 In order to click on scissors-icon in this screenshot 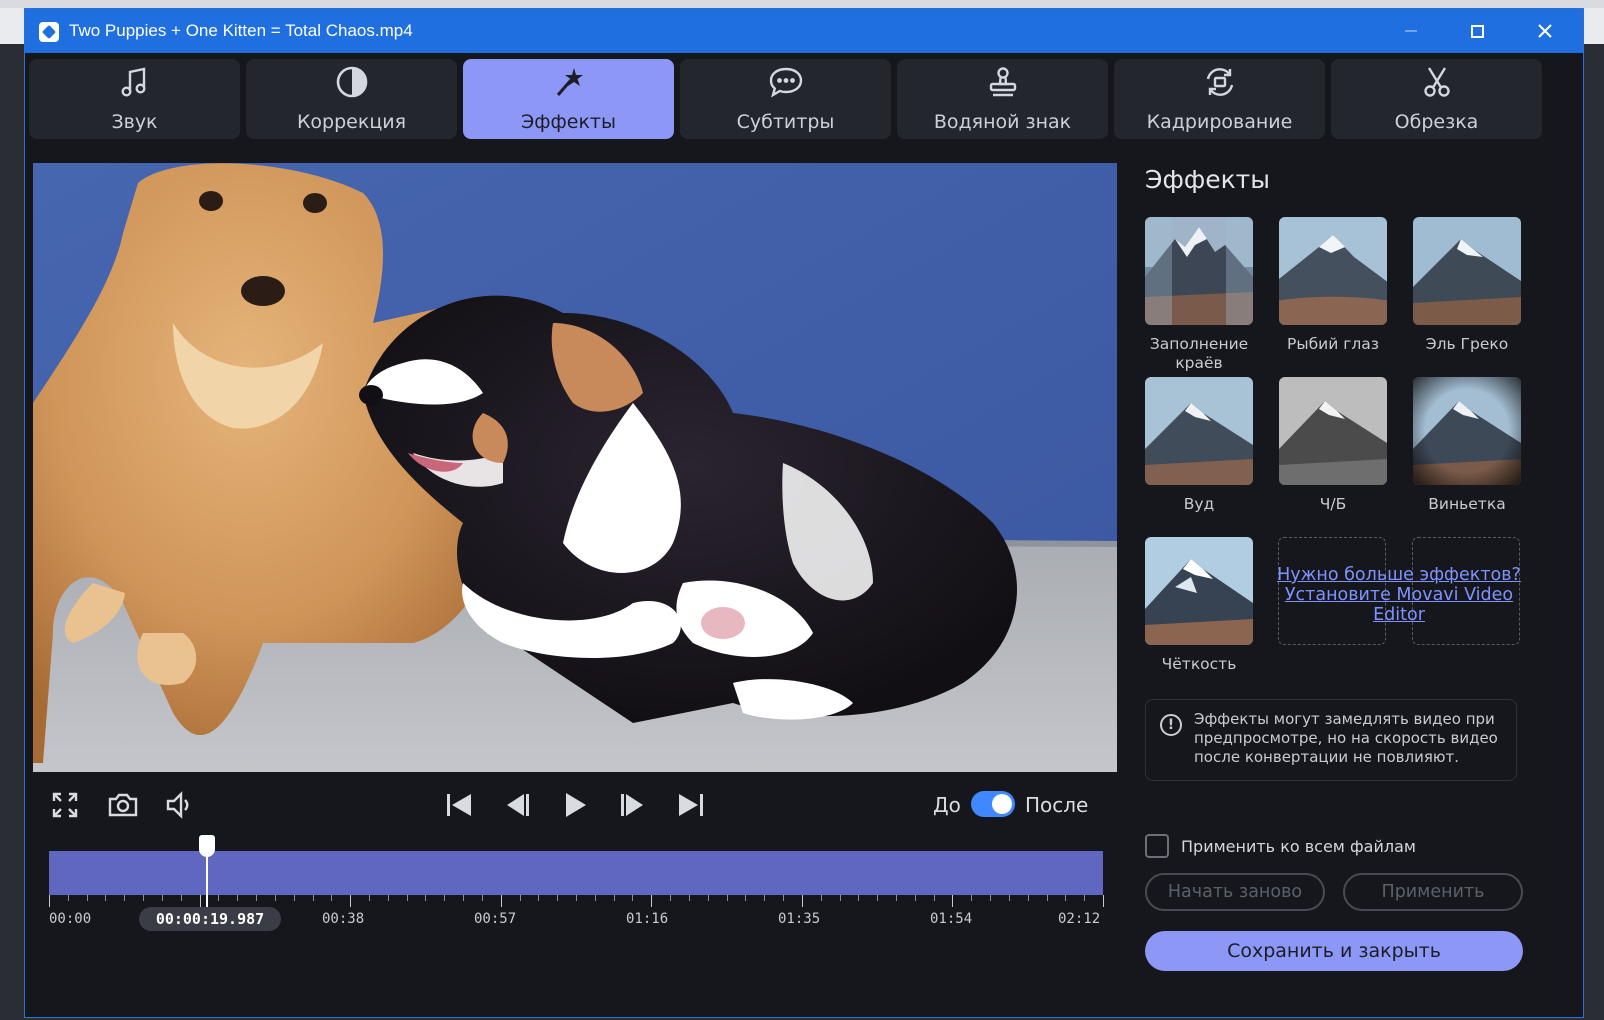, I will do `click(1436, 82)`.